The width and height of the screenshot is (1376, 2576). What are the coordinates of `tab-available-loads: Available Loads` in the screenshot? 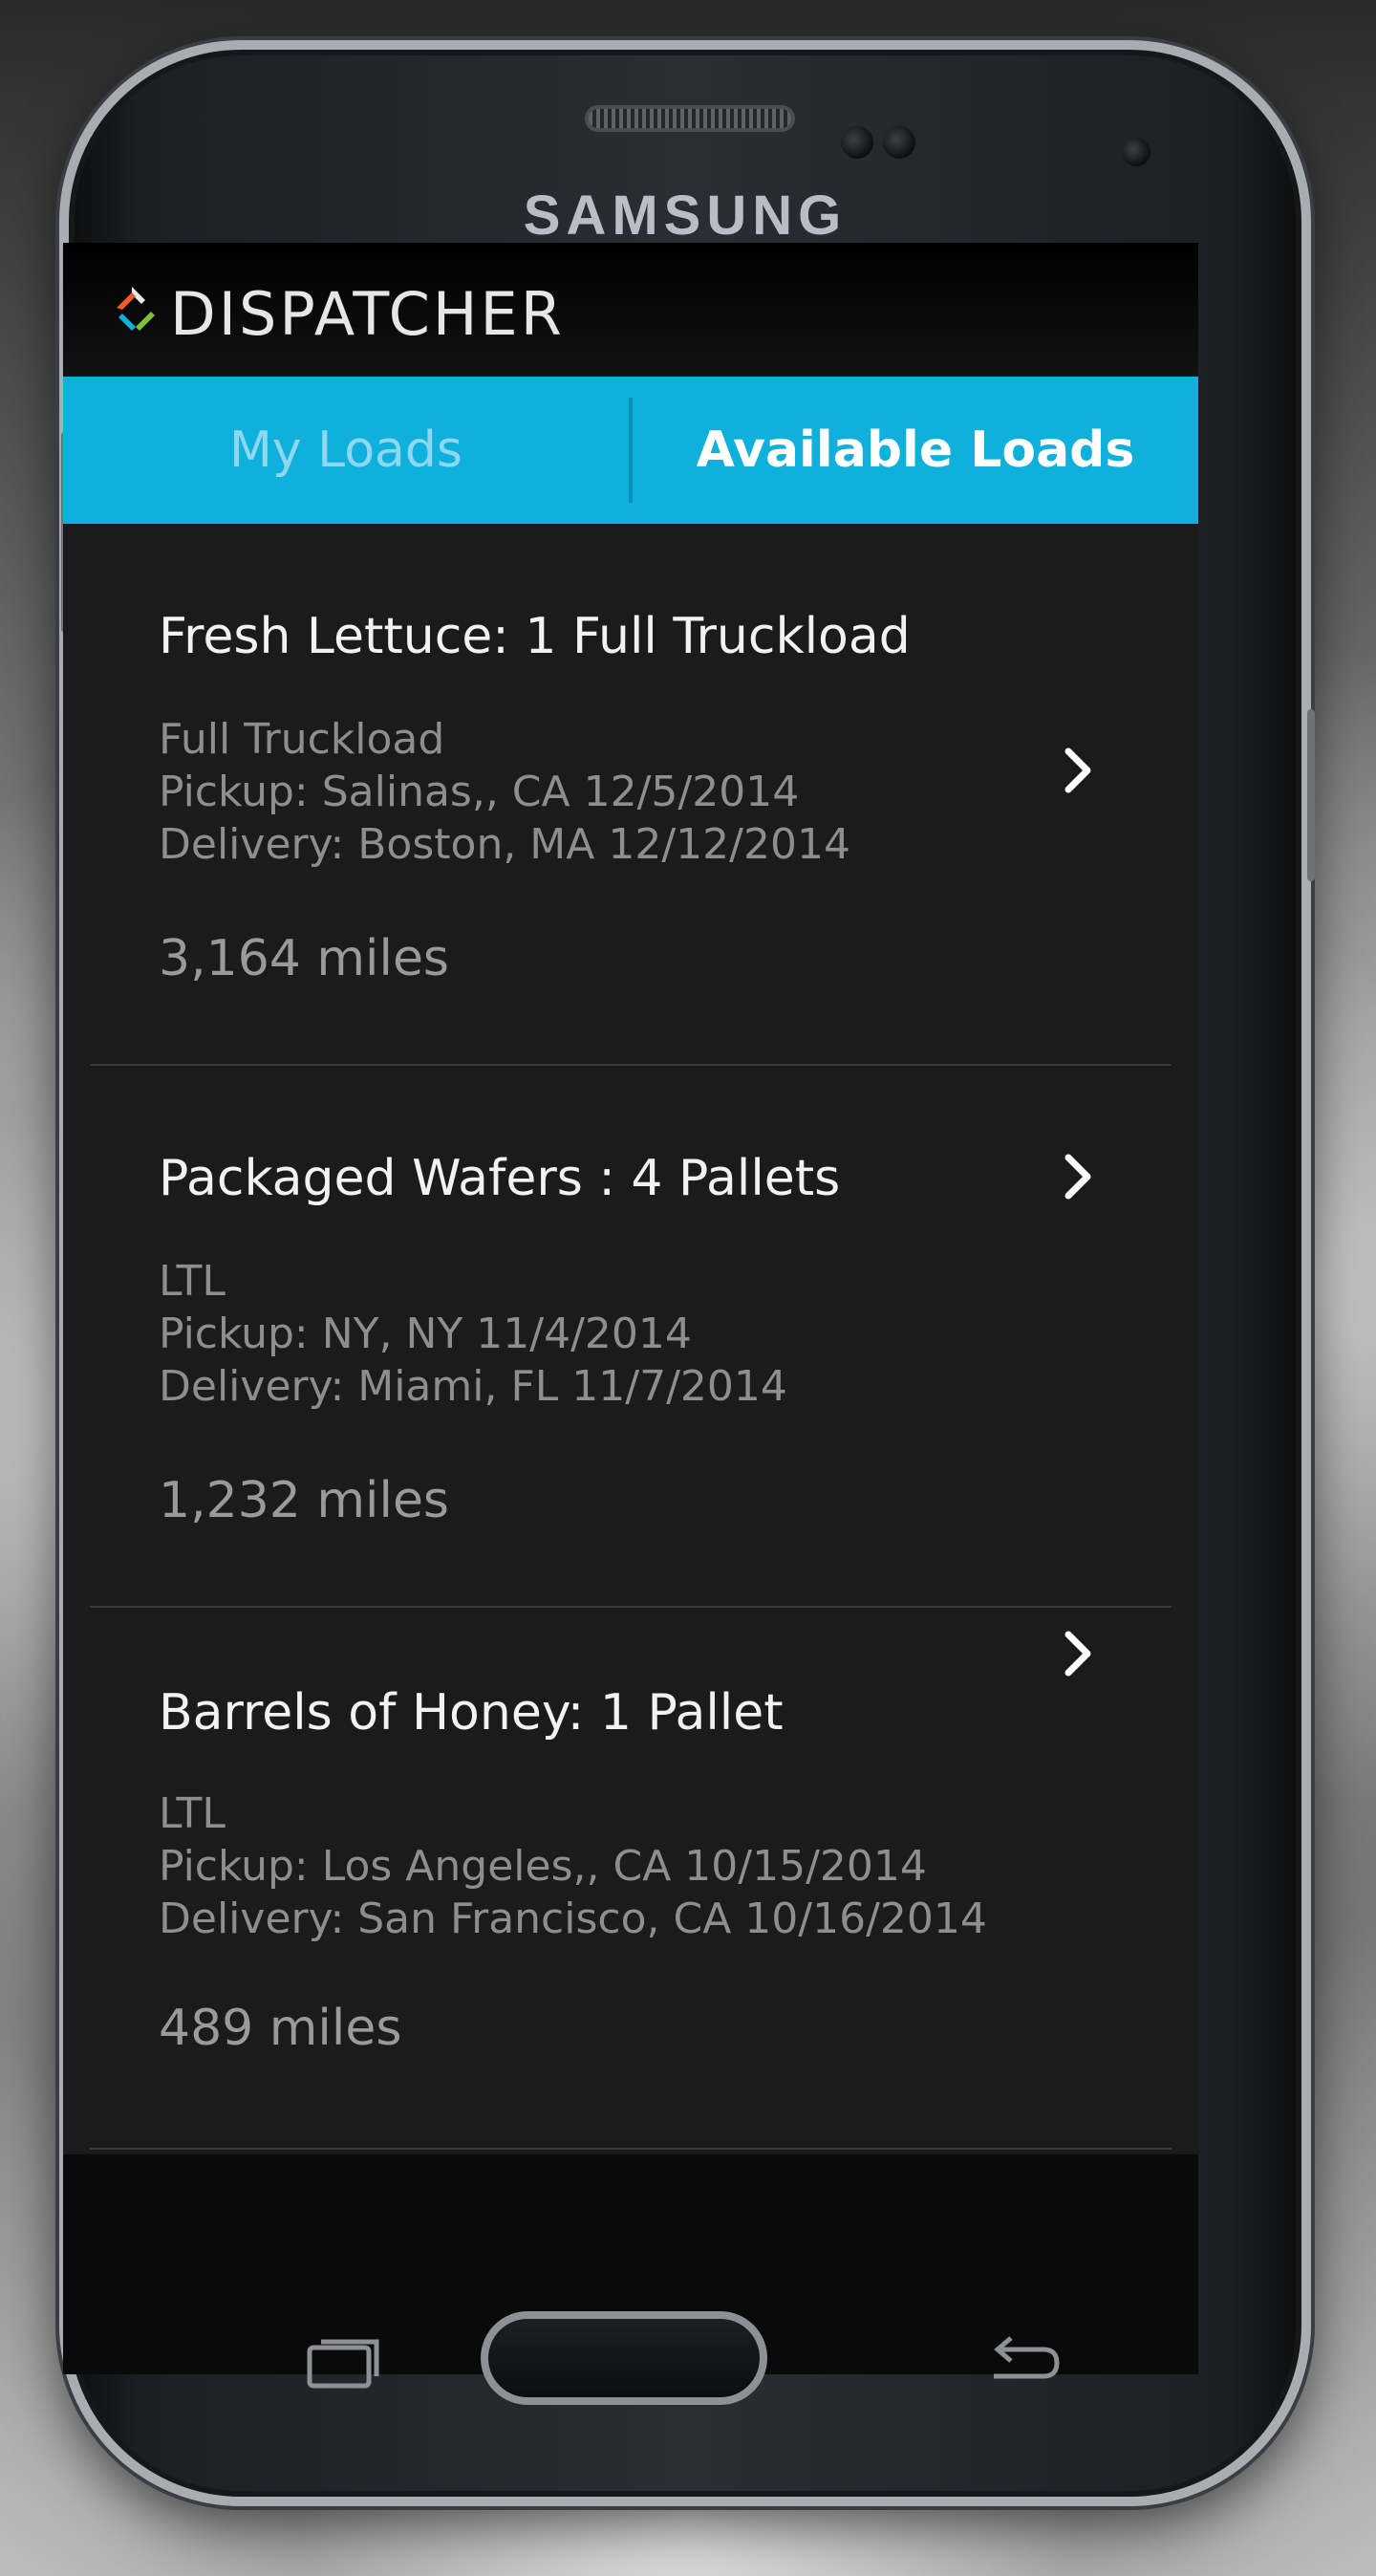 It's located at (916, 451).